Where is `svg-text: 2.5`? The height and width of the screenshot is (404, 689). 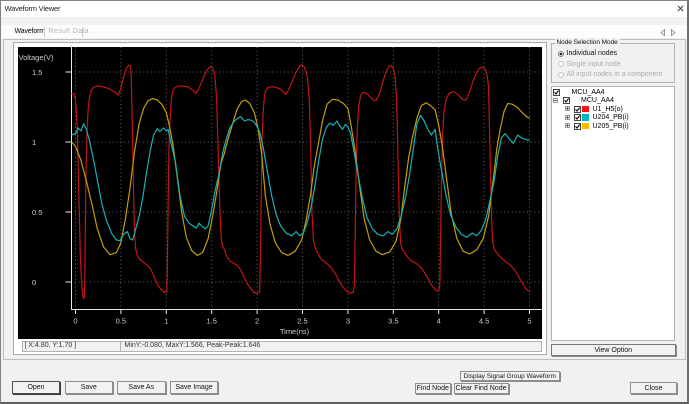
svg-text: 2.5 is located at coordinates (302, 321).